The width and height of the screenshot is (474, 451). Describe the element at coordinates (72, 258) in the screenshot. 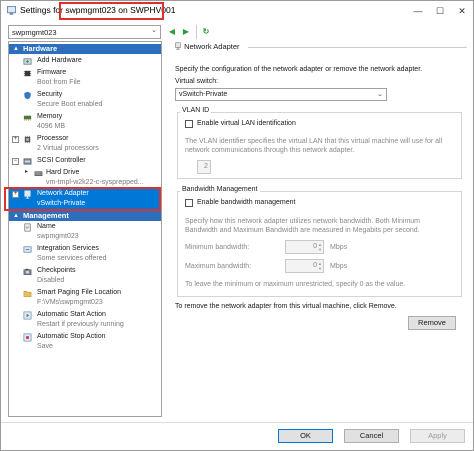

I see `sidebar-item-sublabel: Some services offered` at that location.